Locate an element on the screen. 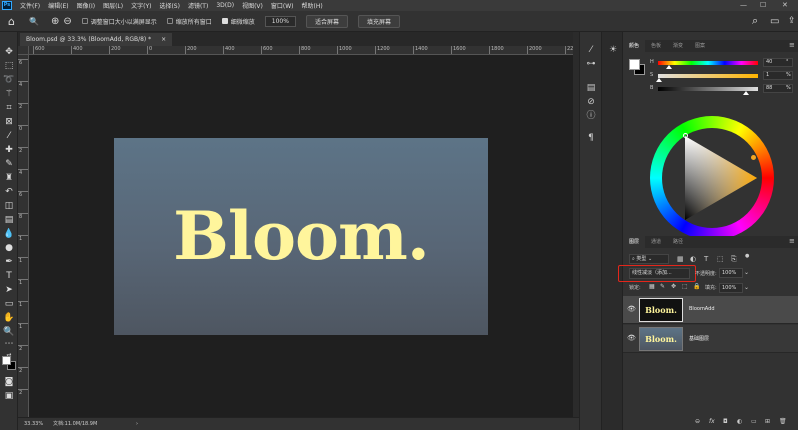  maximize-button: ☐ is located at coordinates (763, 5).